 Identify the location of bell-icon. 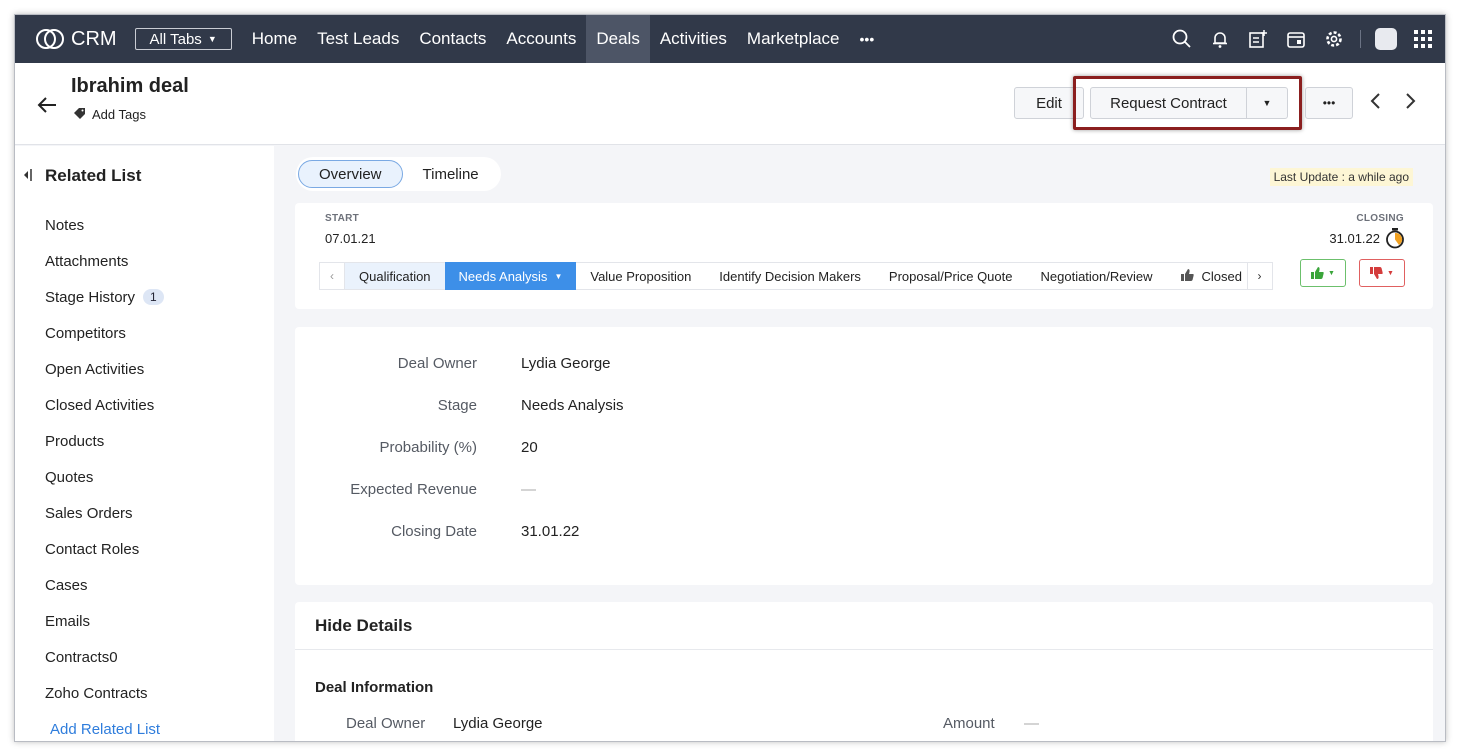
(1220, 39).